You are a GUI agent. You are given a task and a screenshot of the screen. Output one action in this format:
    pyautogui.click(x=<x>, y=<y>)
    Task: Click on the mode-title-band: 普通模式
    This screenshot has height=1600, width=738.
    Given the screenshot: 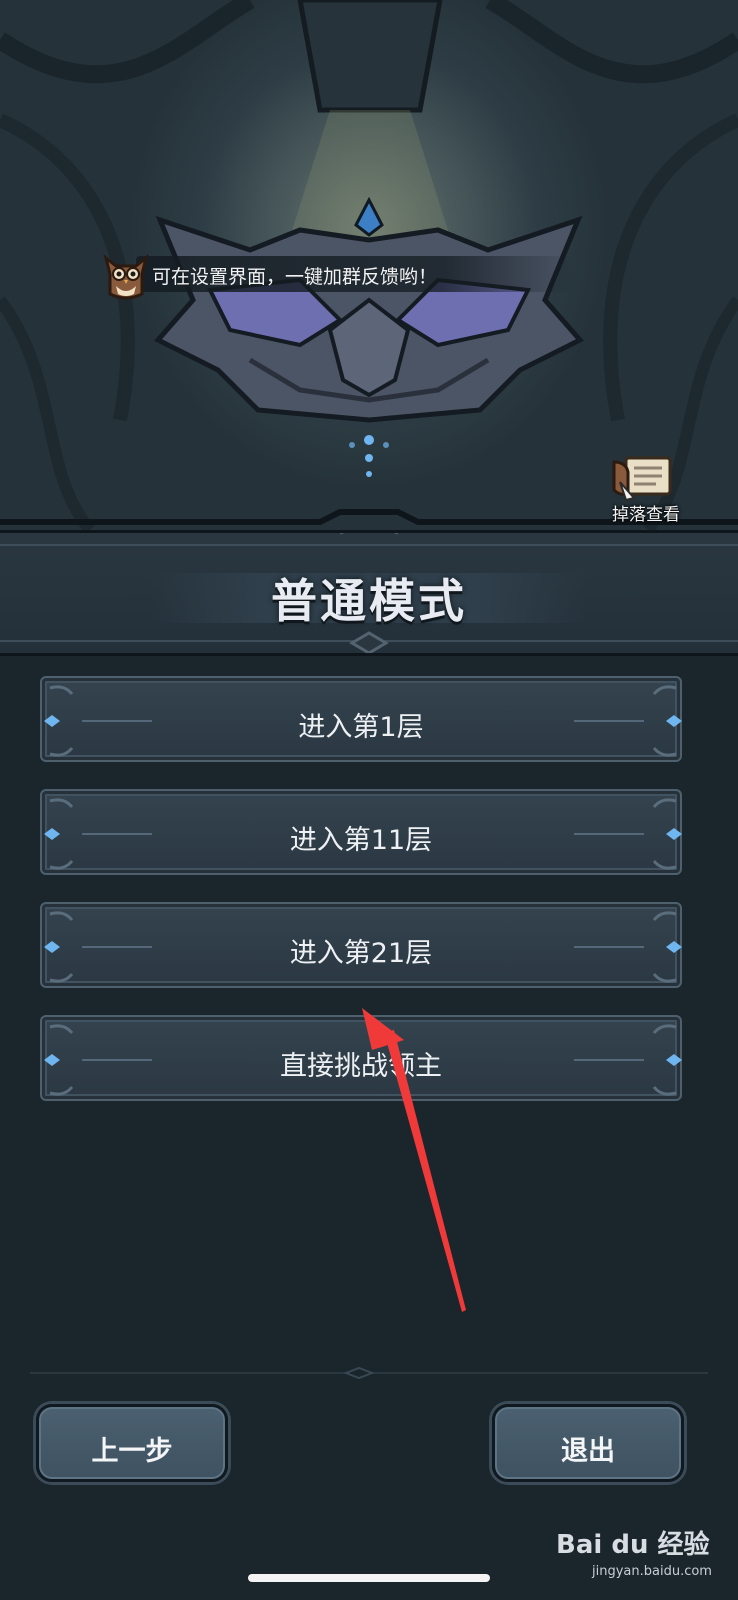 What is the action you would take?
    pyautogui.click(x=369, y=593)
    